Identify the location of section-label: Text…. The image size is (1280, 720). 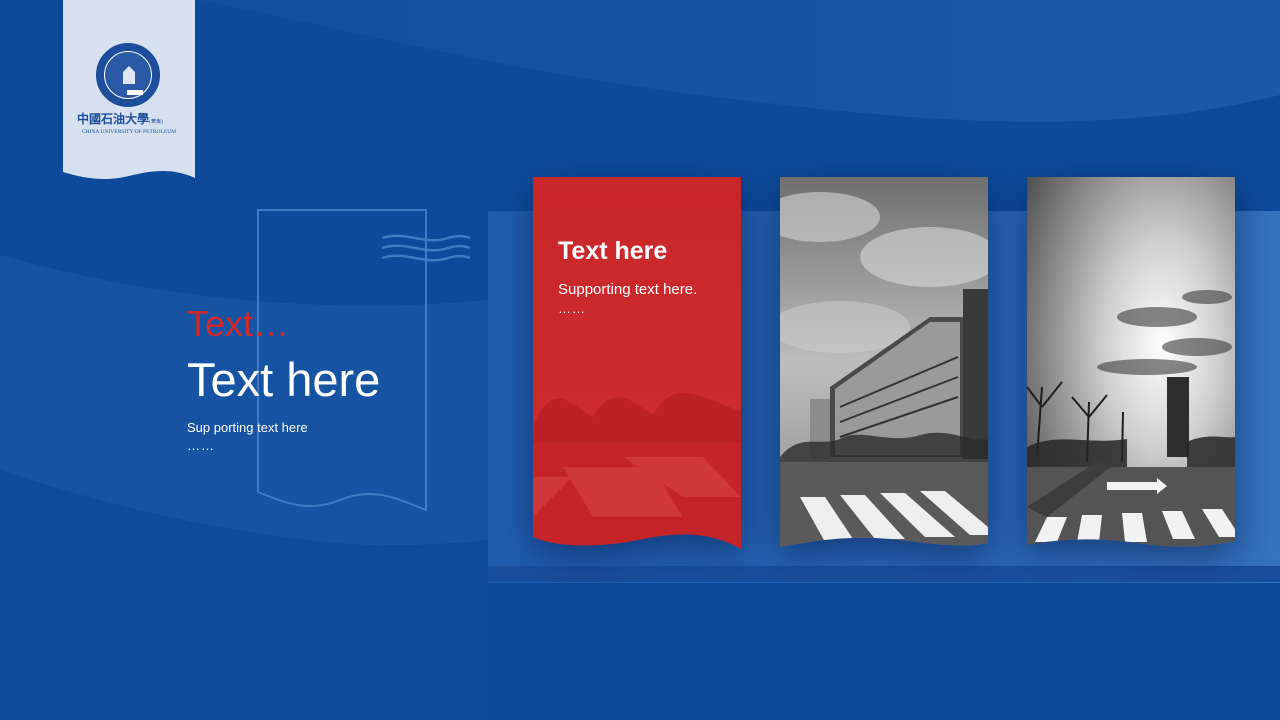
(238, 323).